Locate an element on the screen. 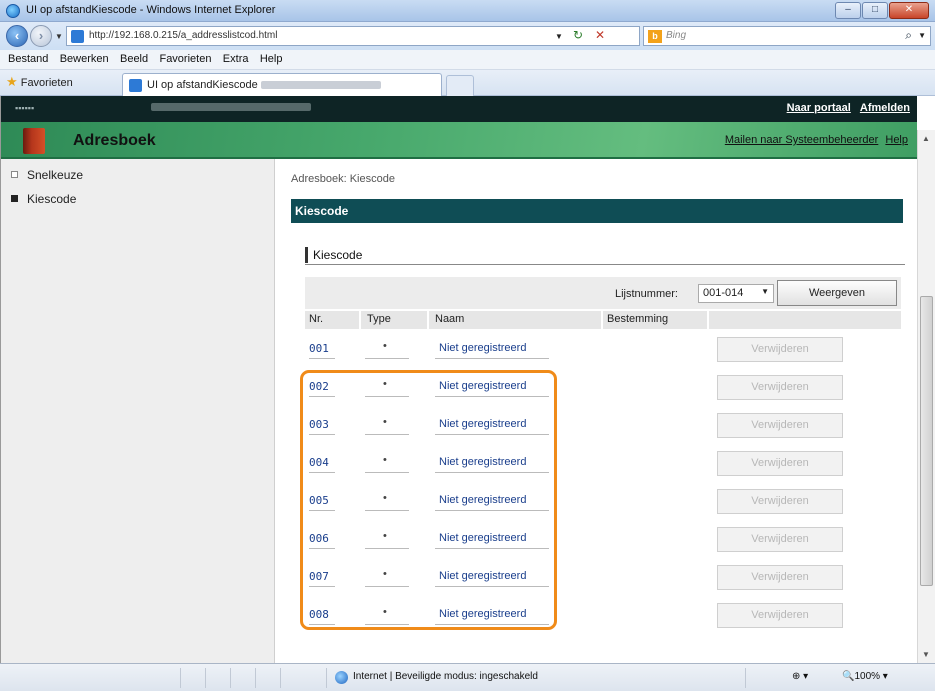  row-number-link: 006 is located at coordinates (319, 538).